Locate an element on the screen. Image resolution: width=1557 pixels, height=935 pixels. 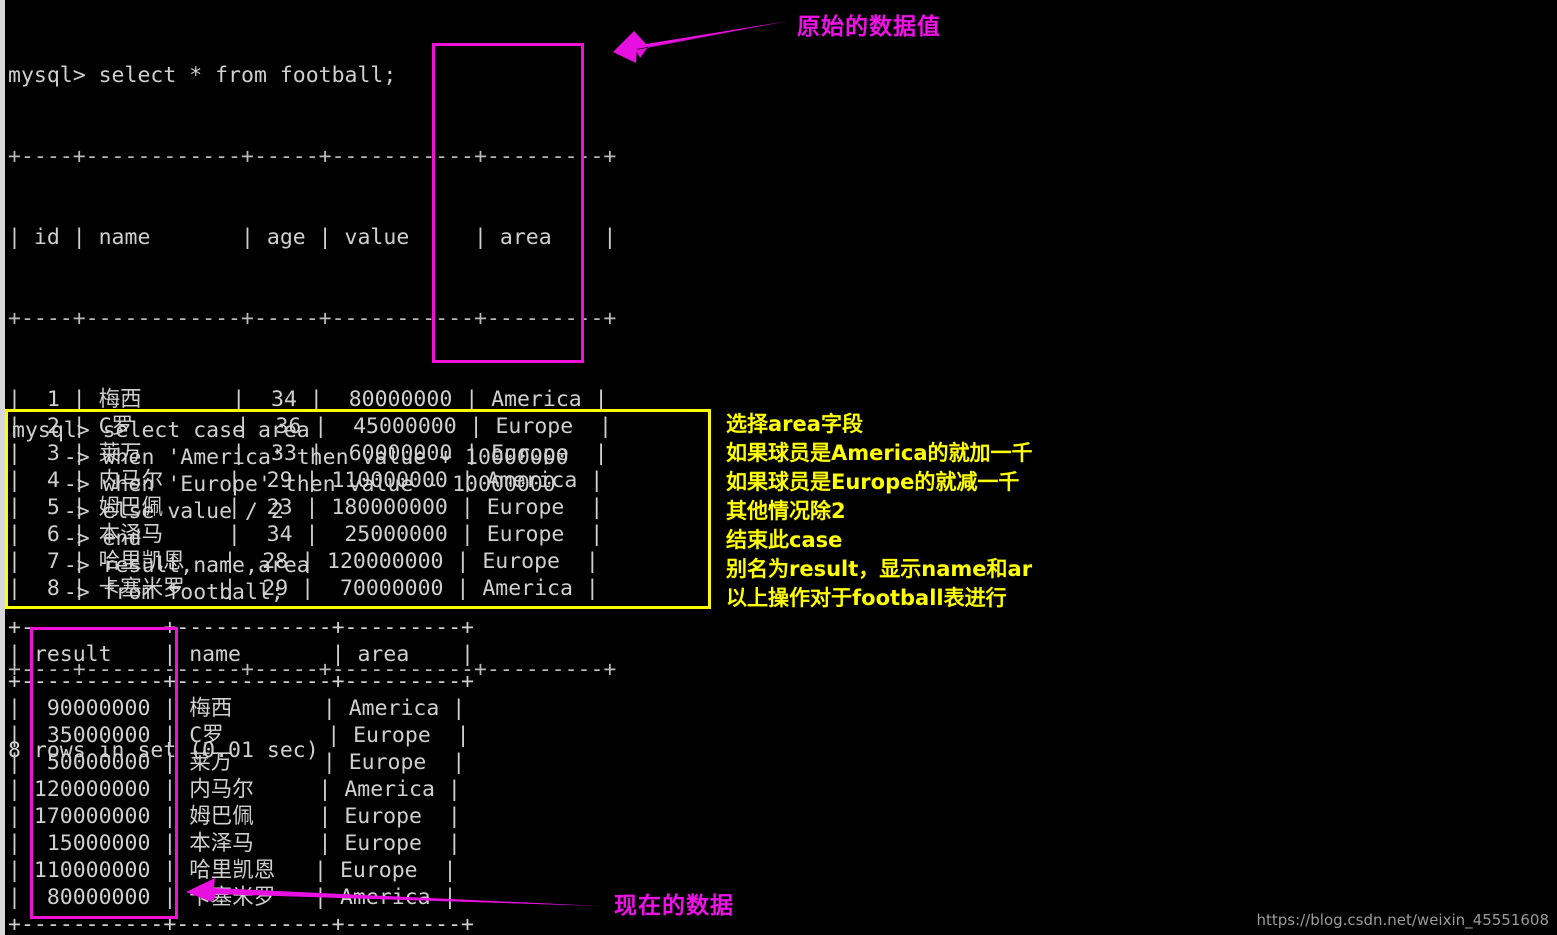
table-row: | 1 | 梅西 | 34 | 80000000 | America | is located at coordinates (308, 399).